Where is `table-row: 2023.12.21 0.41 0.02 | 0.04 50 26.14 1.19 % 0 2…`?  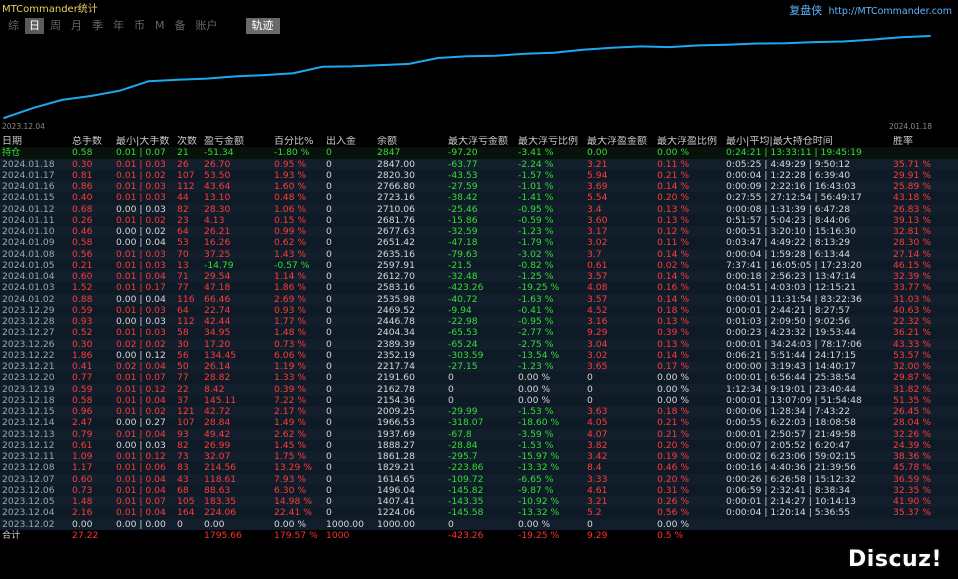 table-row: 2023.12.21 0.41 0.02 | 0.04 50 26.14 1.19 % 0 2… is located at coordinates (479, 367).